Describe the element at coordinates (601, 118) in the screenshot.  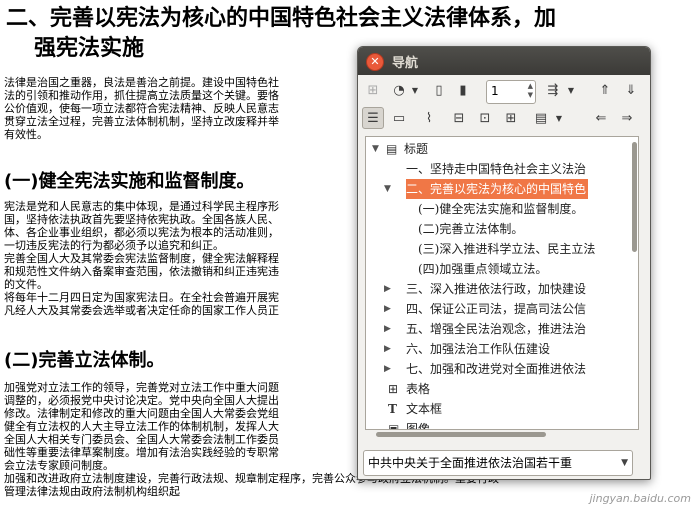
I see `promote-level-icon: ⇐` at that location.